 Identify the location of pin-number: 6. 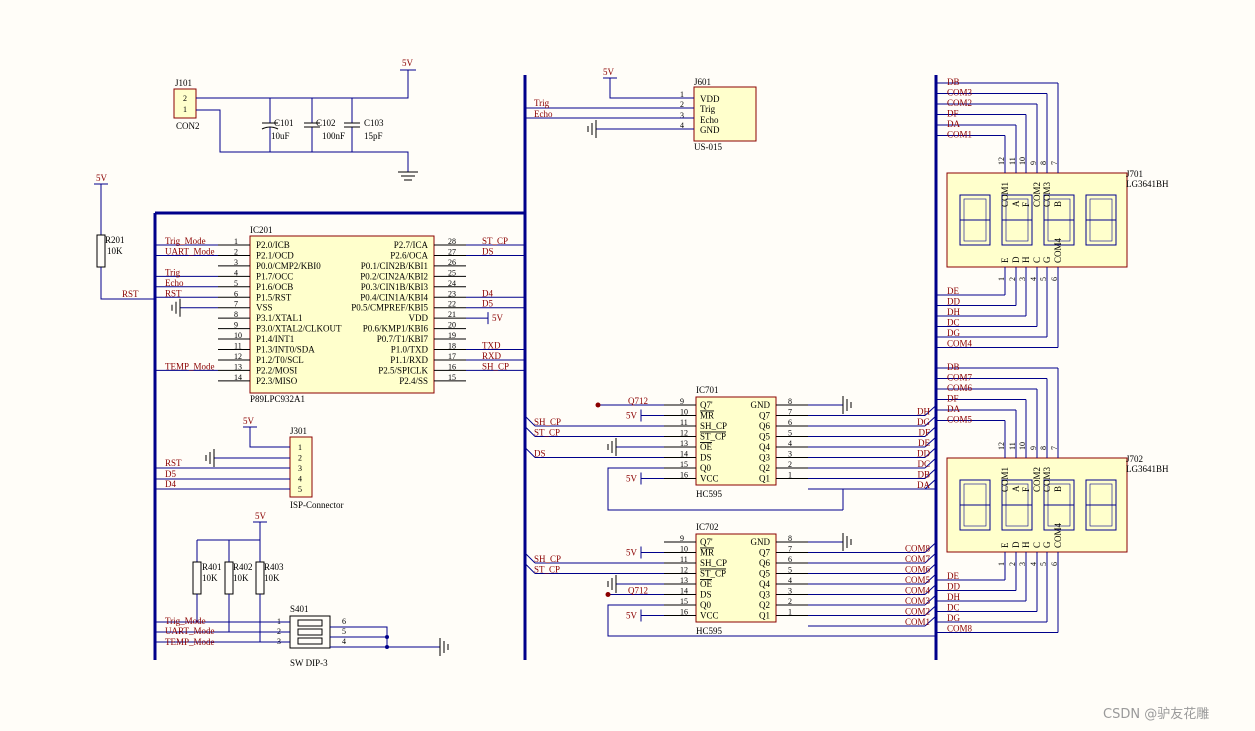
(1054, 564).